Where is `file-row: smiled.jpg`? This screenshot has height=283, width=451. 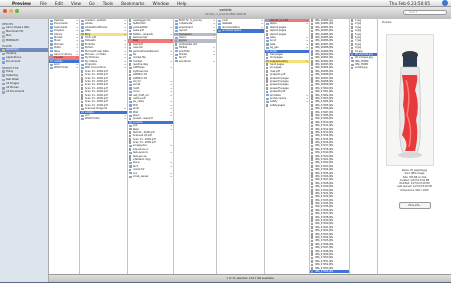
file-row: smiled.jpg is located at coordinates (363, 67).